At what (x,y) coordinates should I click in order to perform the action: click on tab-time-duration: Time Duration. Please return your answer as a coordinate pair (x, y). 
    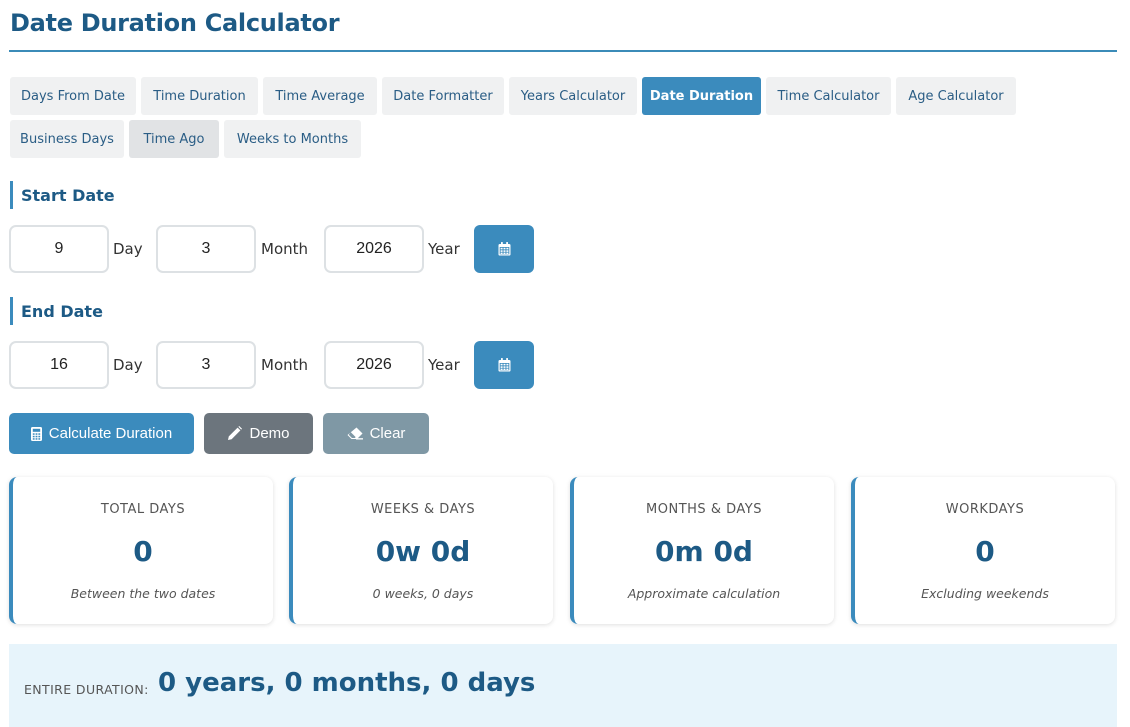
    Looking at the image, I should click on (199, 96).